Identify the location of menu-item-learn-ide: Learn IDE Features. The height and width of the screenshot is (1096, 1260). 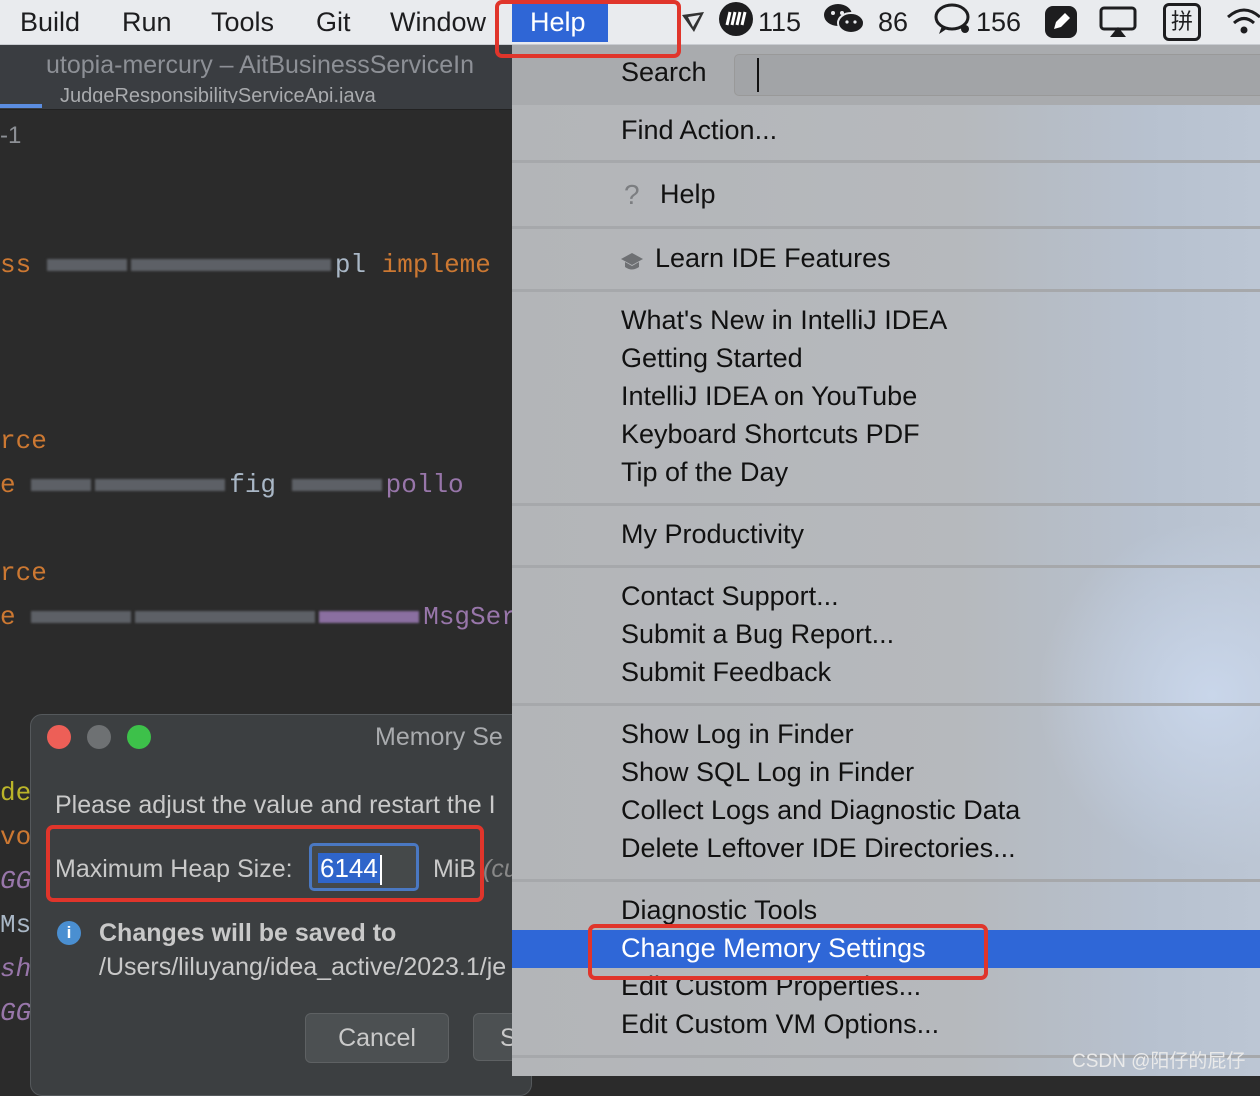
(773, 258).